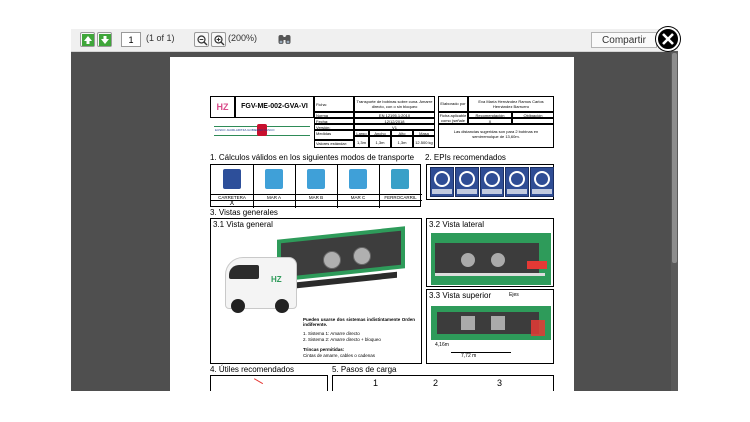  Describe the element at coordinates (402, 142) in the screenshot. I see `alto-value: 1,3m` at that location.